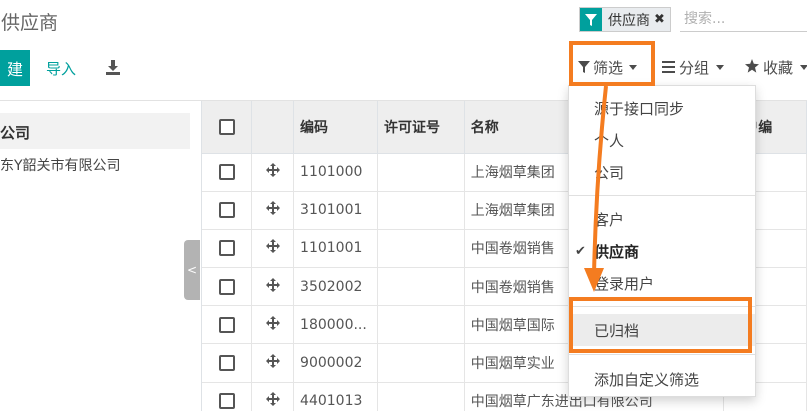  I want to click on search-panel-header: 公司, so click(95, 131).